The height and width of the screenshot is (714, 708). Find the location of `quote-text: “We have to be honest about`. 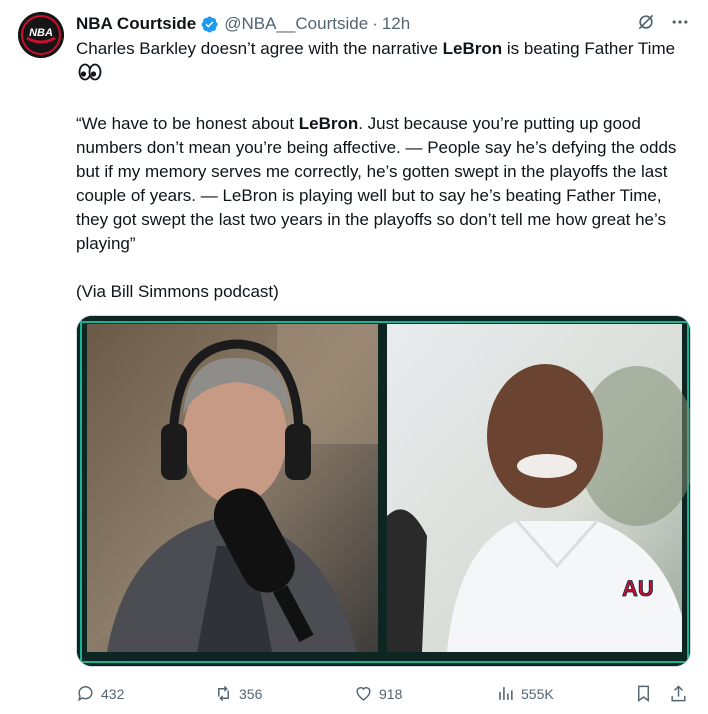

quote-text: “We have to be honest about is located at coordinates (187, 123).